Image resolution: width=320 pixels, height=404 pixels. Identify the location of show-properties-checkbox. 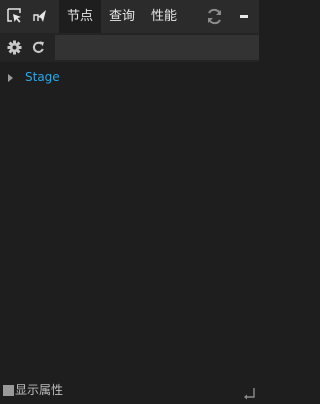
(8, 390).